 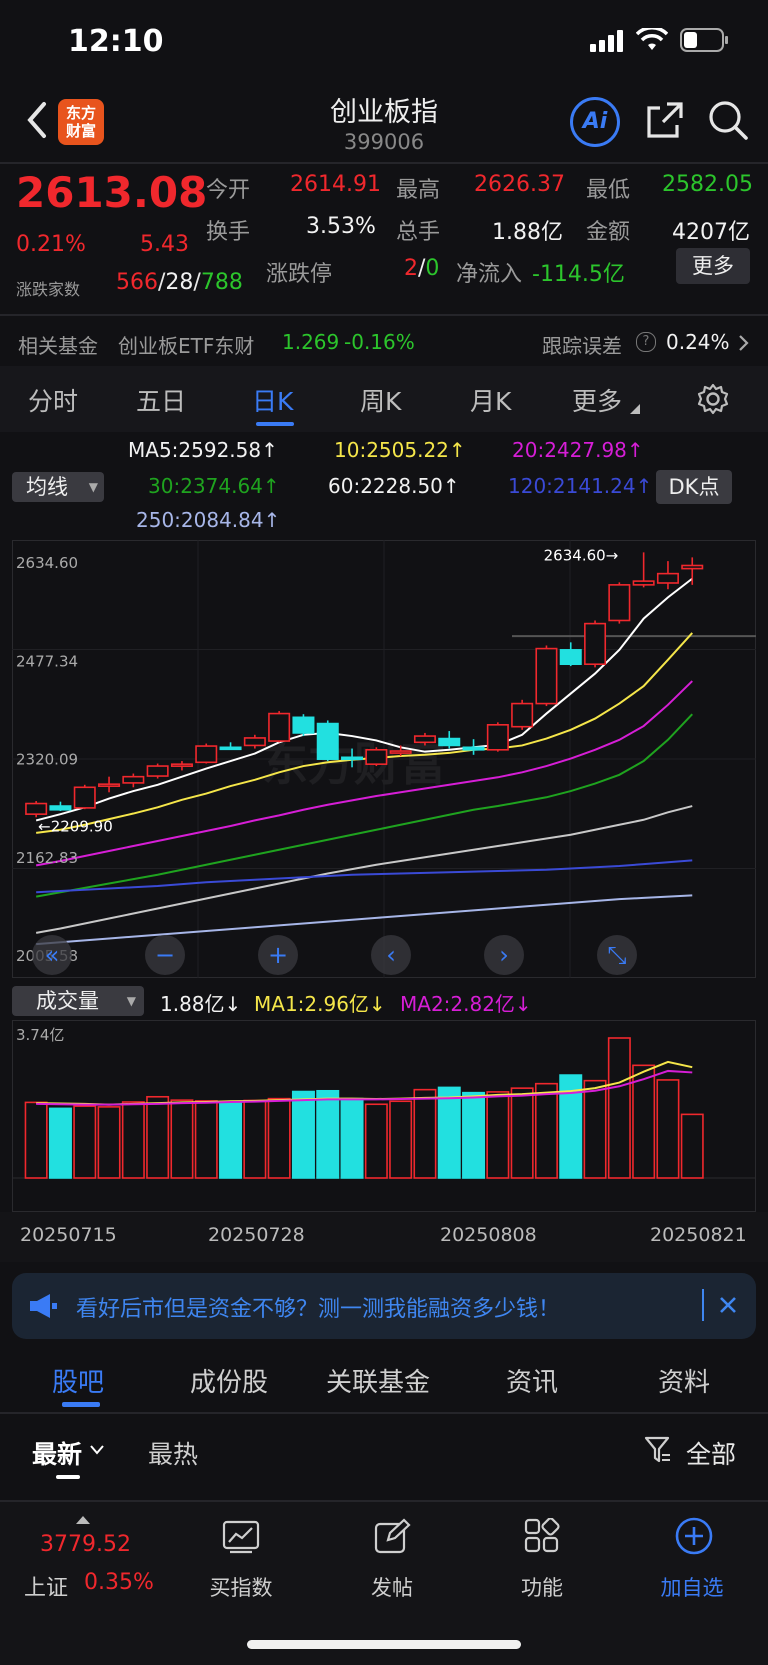 I want to click on volume-ma2: MA2:2.82亿↓, so click(x=466, y=1004).